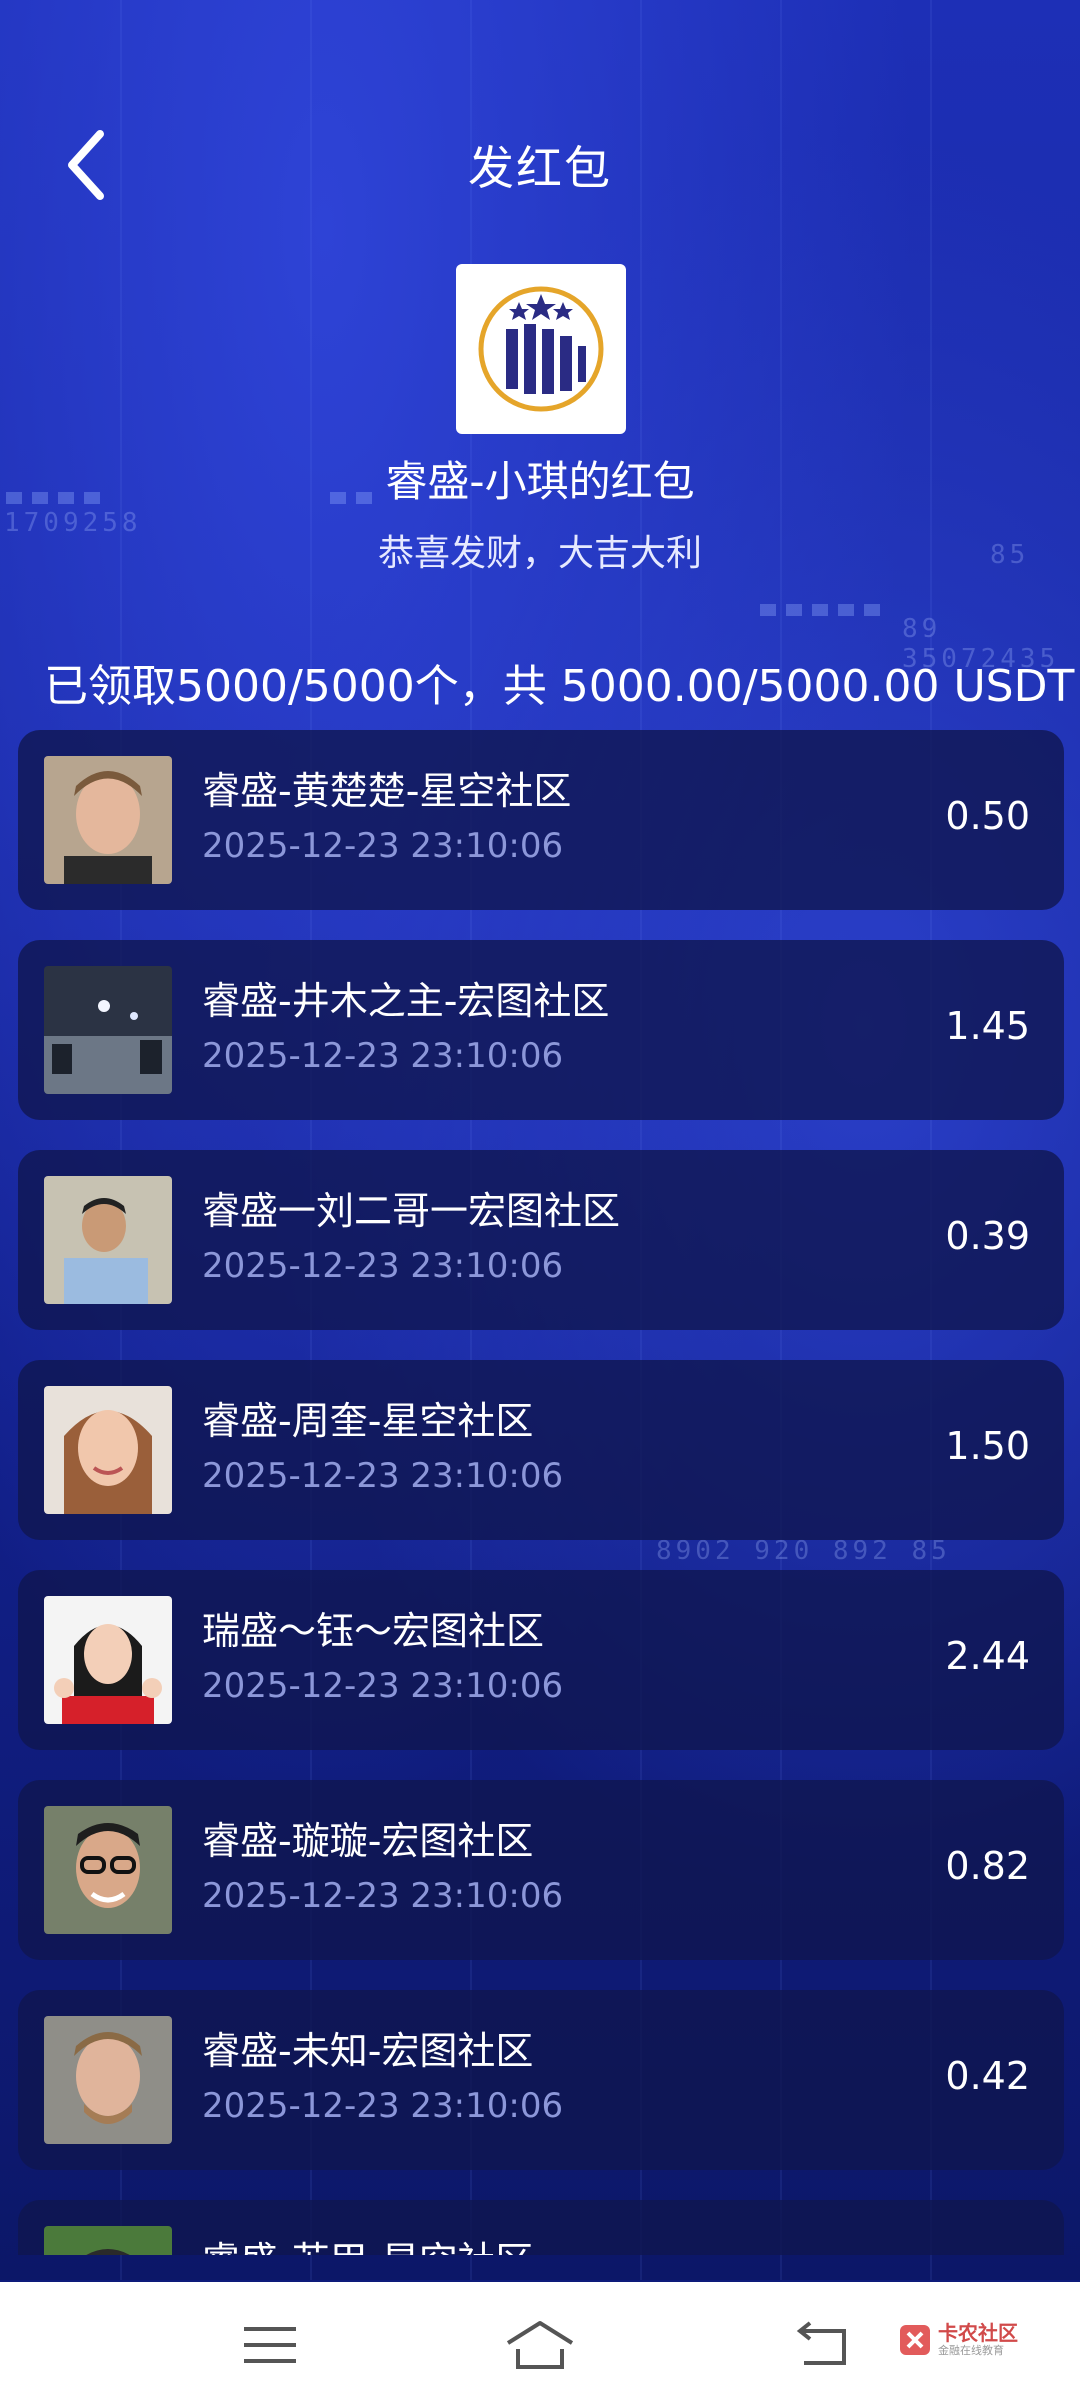 The image size is (1080, 2408). Describe the element at coordinates (987, 2076) in the screenshot. I see `record-amount: 0.42` at that location.